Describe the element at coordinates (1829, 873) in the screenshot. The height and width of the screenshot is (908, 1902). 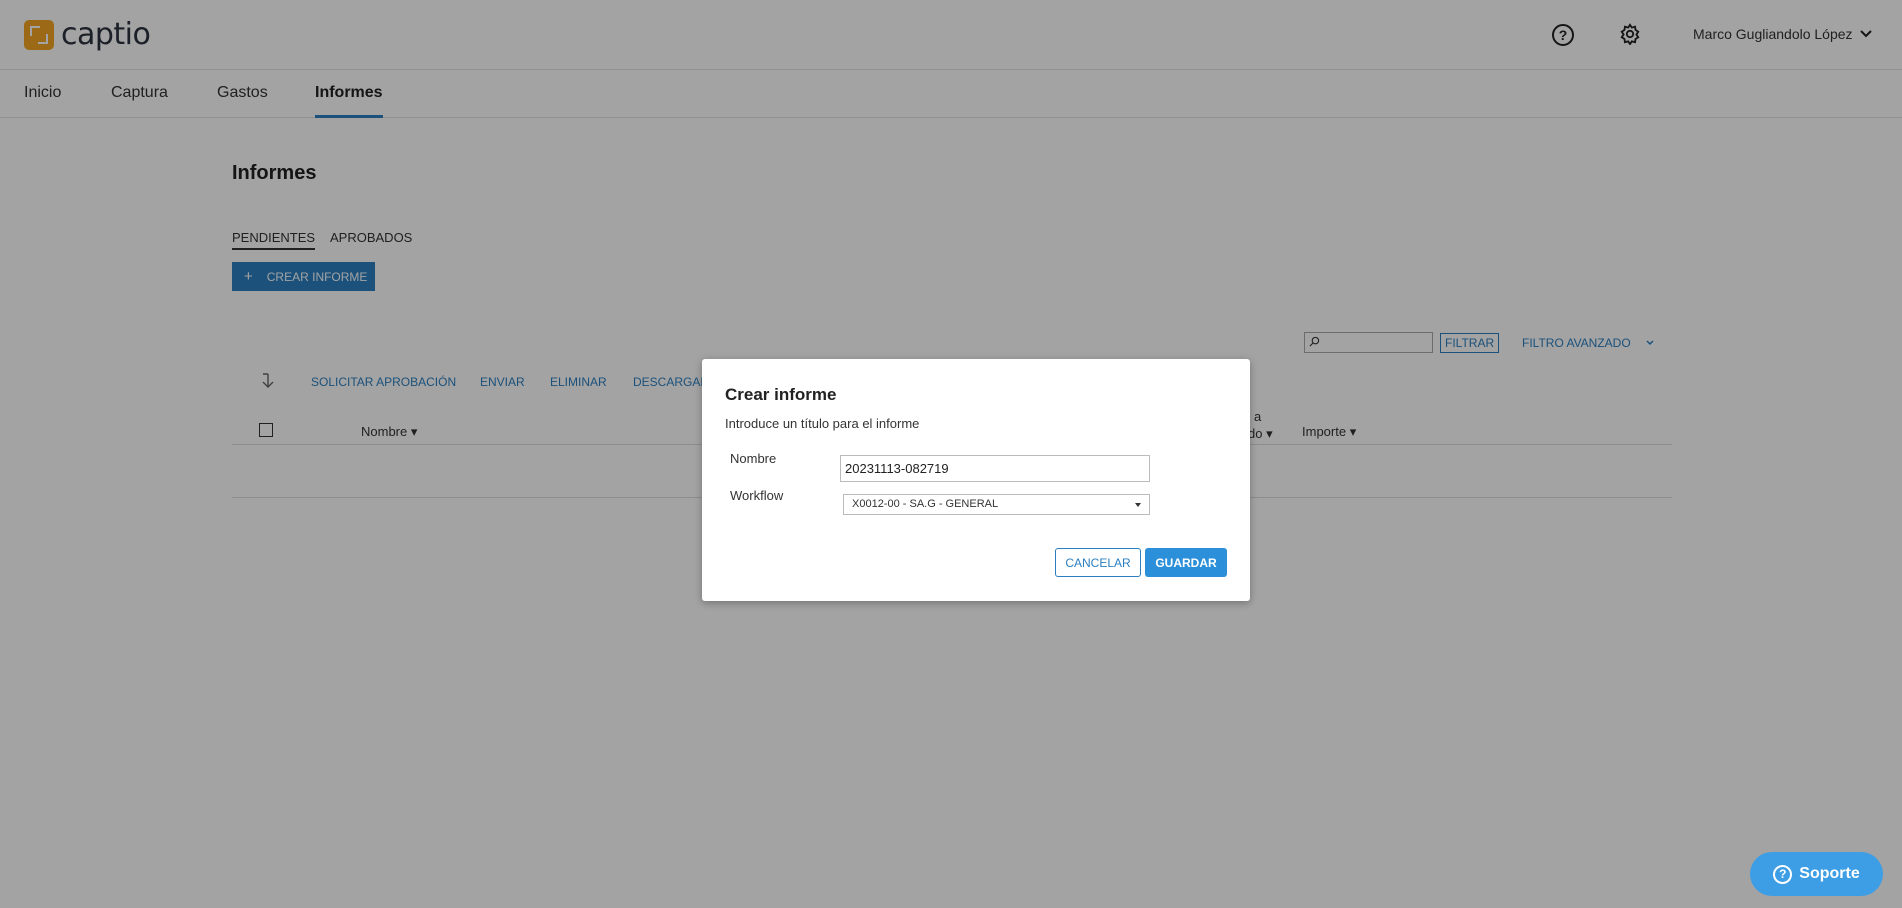
I see `support-label: Soporte` at that location.